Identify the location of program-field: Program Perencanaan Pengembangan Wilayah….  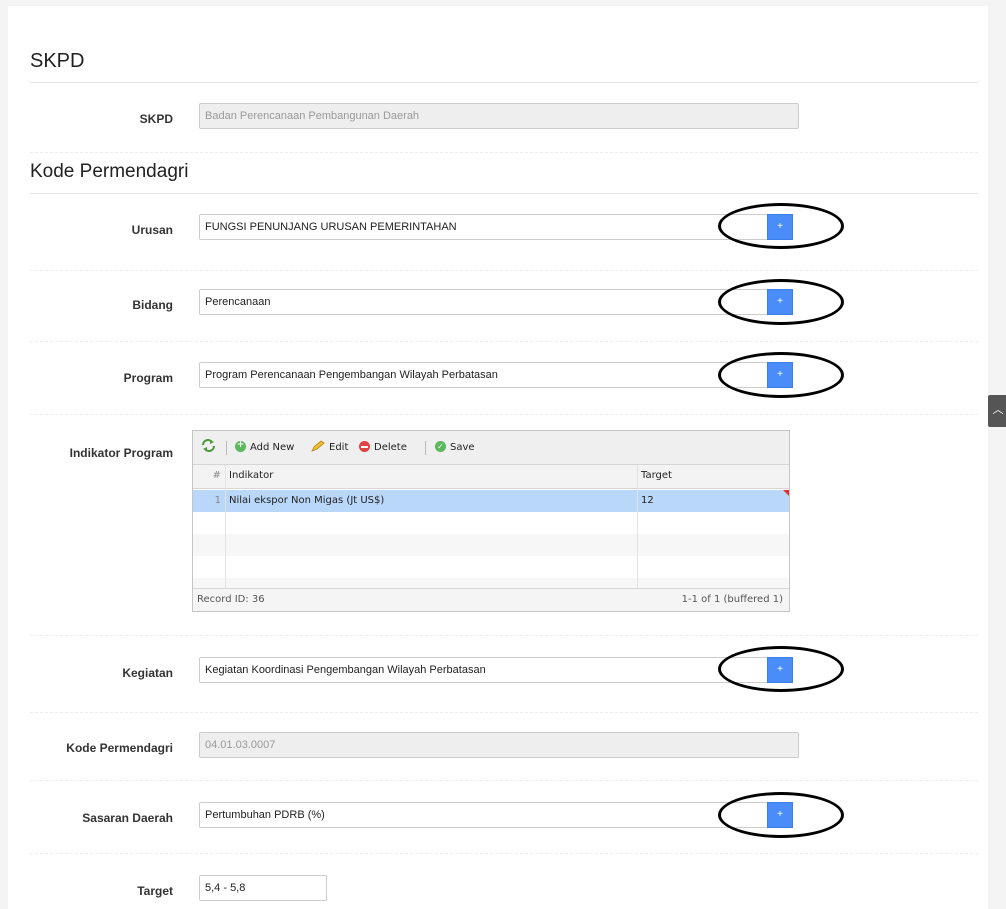
(484, 375).